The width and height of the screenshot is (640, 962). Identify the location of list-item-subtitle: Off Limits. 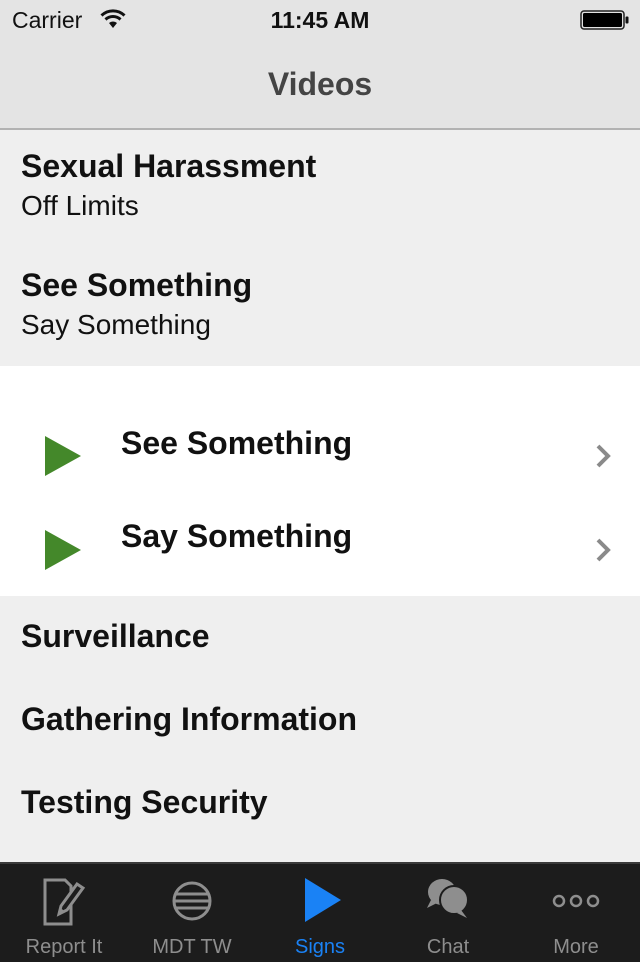
(80, 205).